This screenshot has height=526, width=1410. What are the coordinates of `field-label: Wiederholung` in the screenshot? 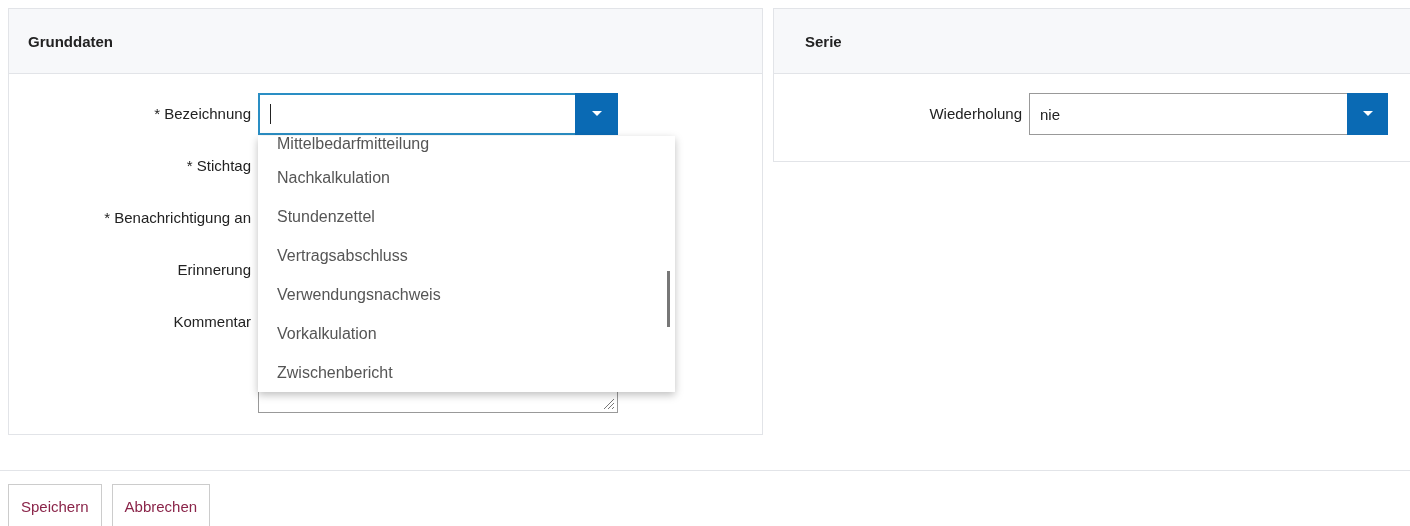 It's located at (975, 114).